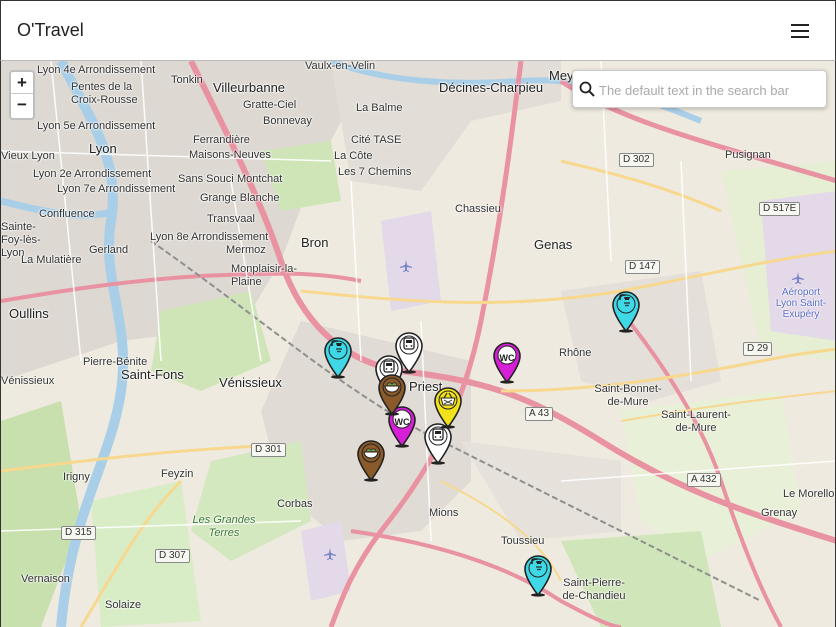  I want to click on map-label: Bron, so click(315, 242).